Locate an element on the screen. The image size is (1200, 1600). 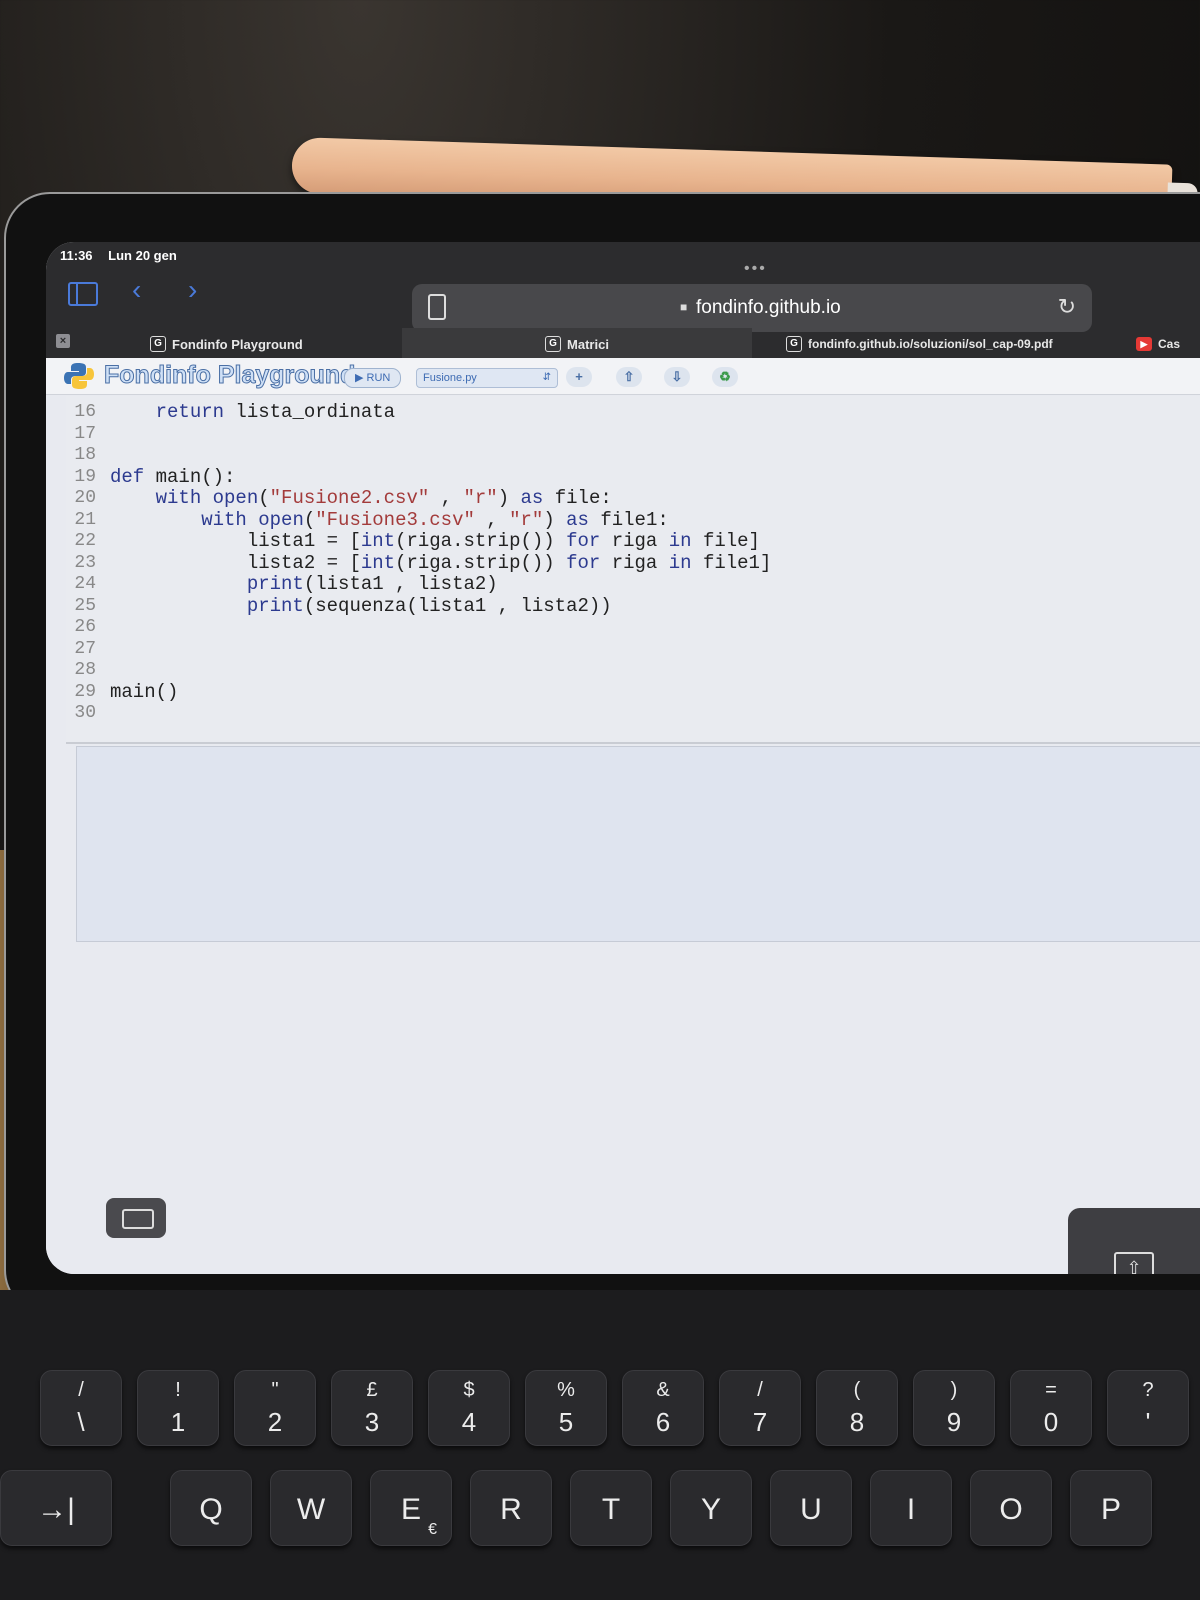
key-5: % 5 is located at coordinates (566, 1408).